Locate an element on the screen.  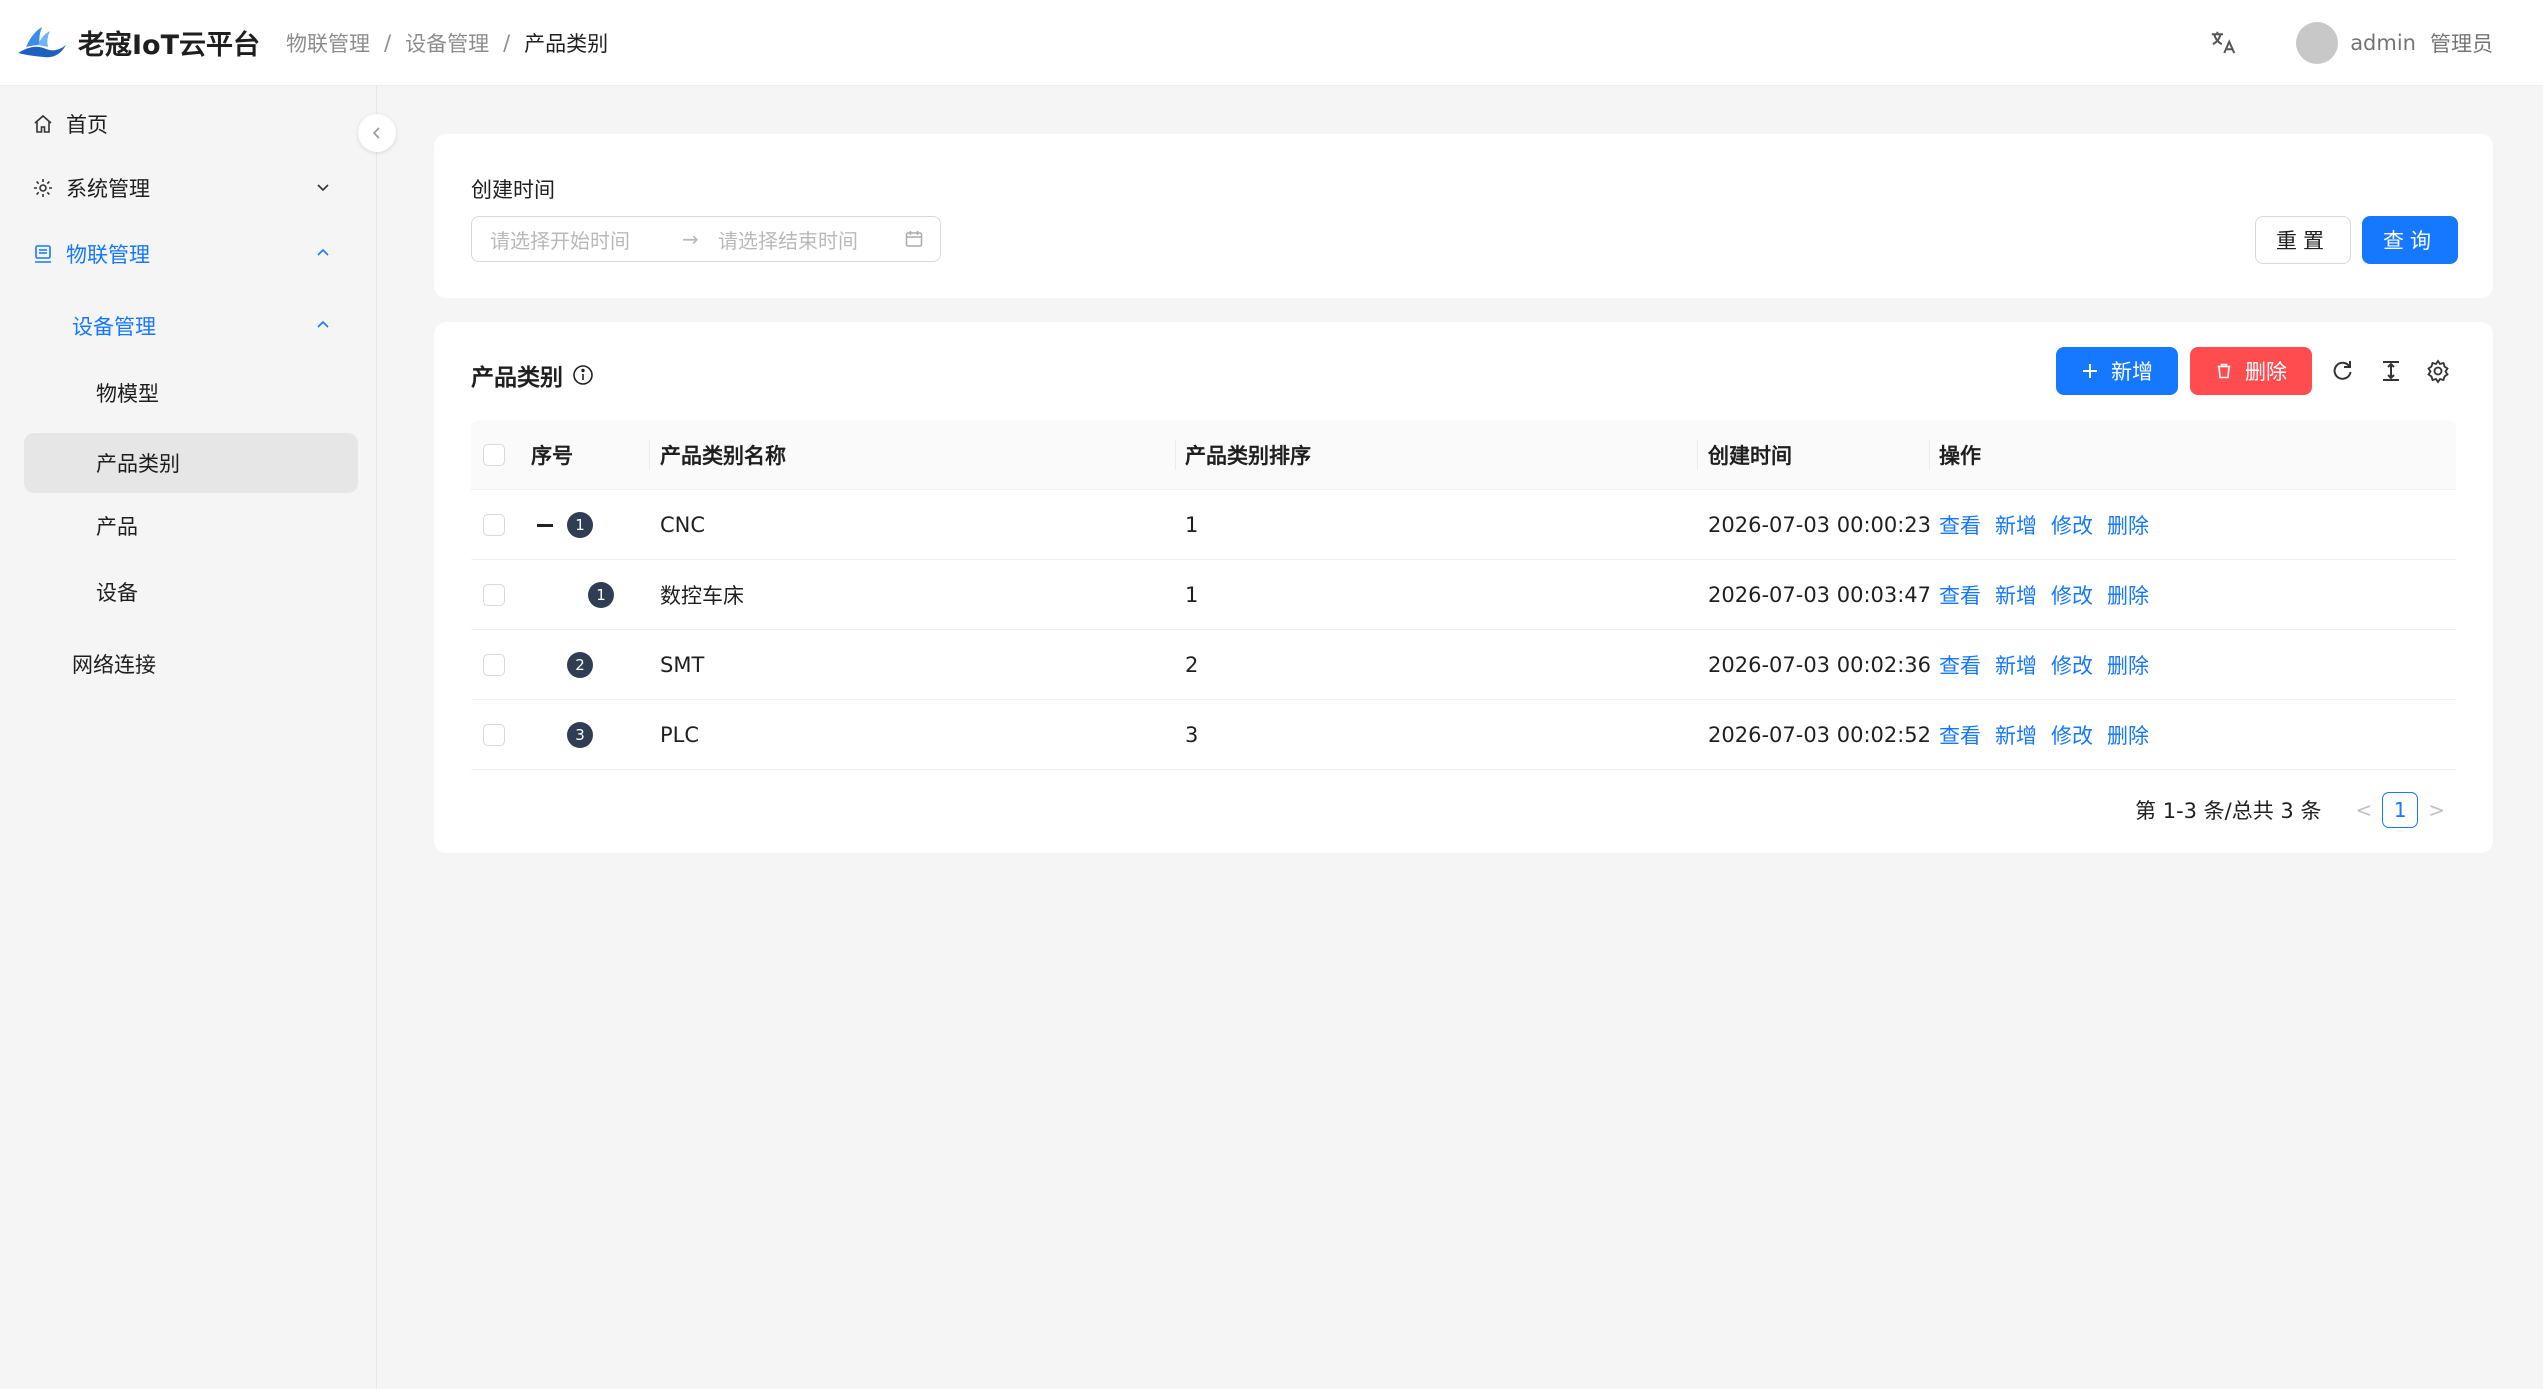
cell-name: PLC is located at coordinates (680, 735).